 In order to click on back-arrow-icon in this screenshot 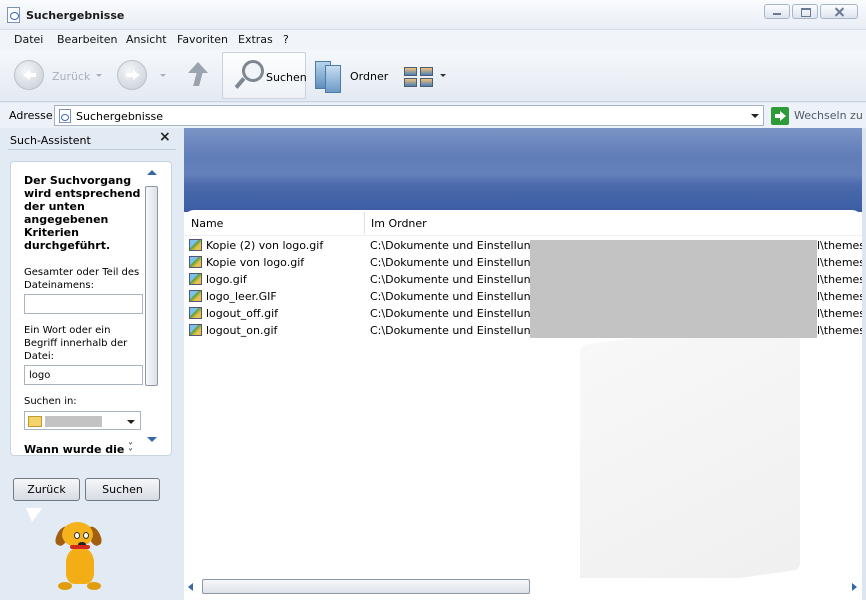, I will do `click(29, 75)`.